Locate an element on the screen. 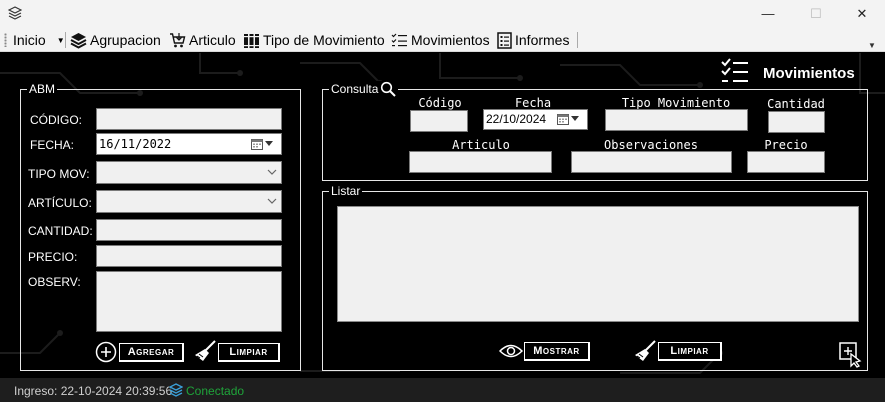 Image resolution: width=885 pixels, height=402 pixels. menu-informes: Informes is located at coordinates (533, 40).